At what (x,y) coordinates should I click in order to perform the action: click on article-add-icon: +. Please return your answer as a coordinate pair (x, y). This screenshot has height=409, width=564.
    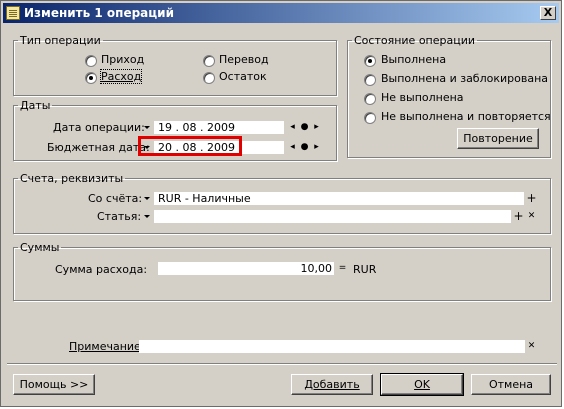
    Looking at the image, I should click on (518, 216).